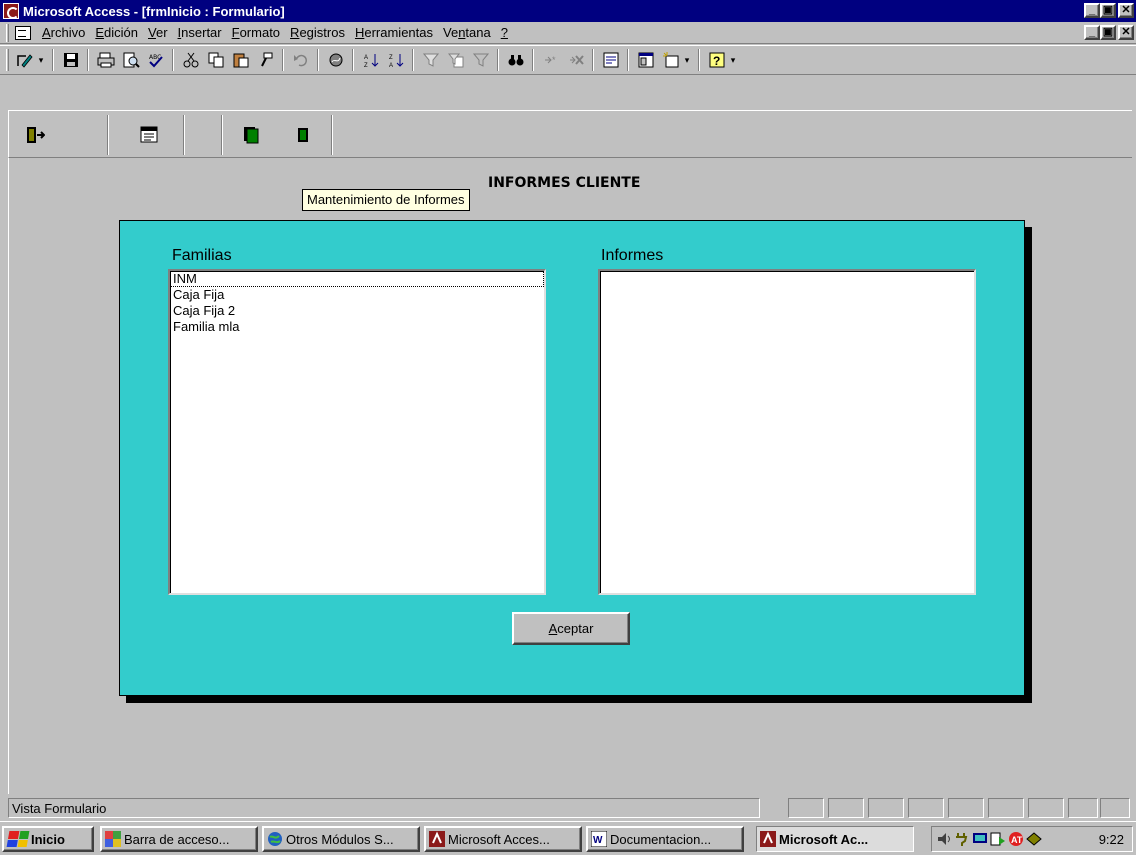  I want to click on view-dropdown-icon: ▾, so click(41, 60).